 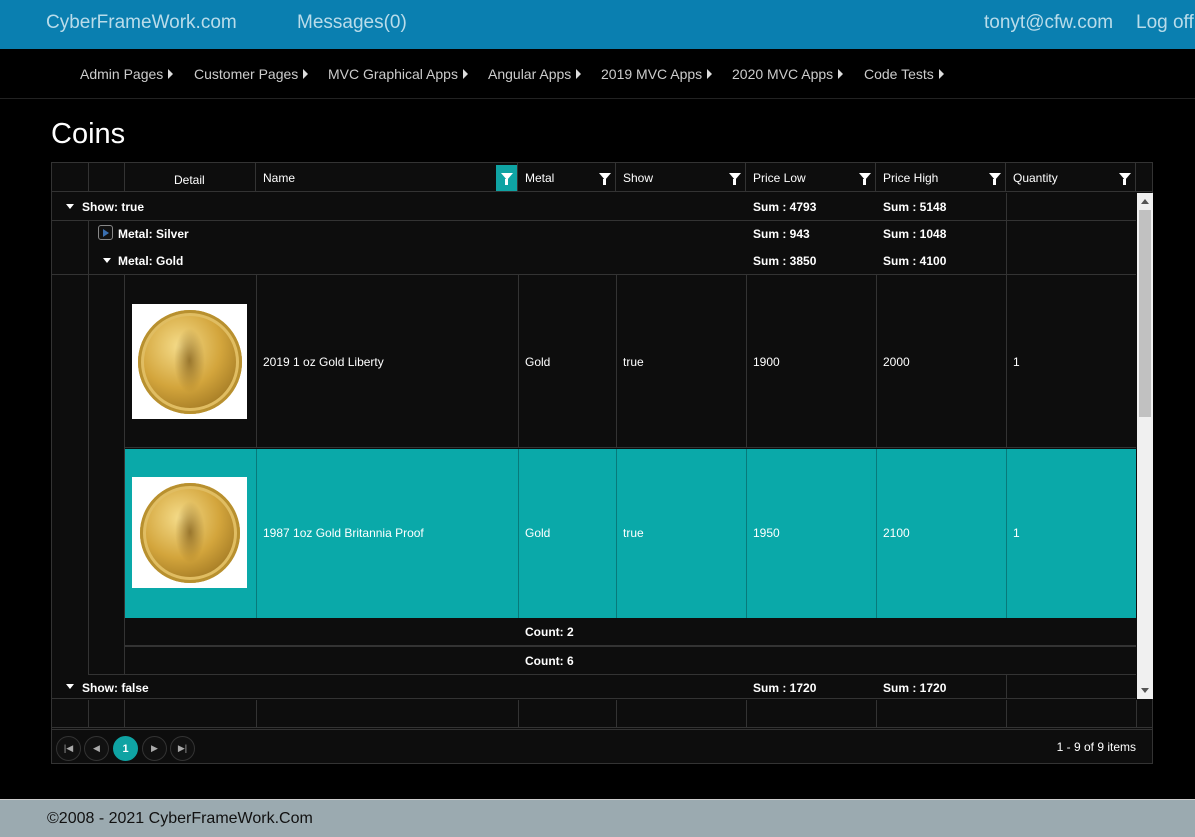 What do you see at coordinates (594, 248) in the screenshot?
I see `group-row-metal-silver: Metal: Silver Sum : 943 Sum : 1048` at bounding box center [594, 248].